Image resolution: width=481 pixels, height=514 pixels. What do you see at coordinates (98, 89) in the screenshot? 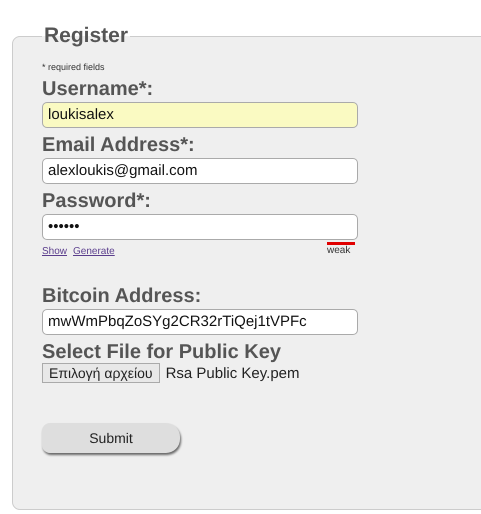
I see `field-label: Username*:` at bounding box center [98, 89].